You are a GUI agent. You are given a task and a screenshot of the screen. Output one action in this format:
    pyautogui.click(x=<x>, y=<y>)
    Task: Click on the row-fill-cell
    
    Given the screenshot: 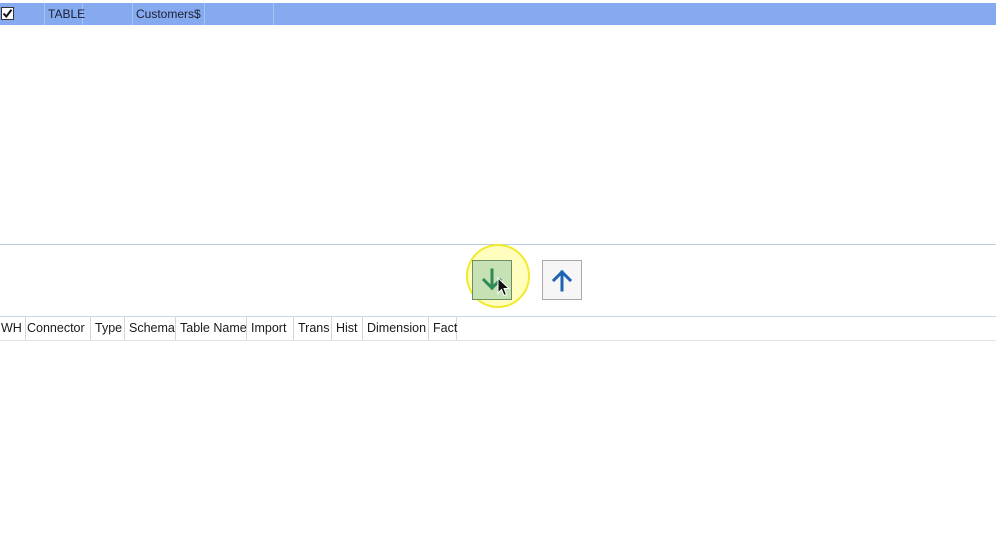 What is the action you would take?
    pyautogui.click(x=635, y=14)
    